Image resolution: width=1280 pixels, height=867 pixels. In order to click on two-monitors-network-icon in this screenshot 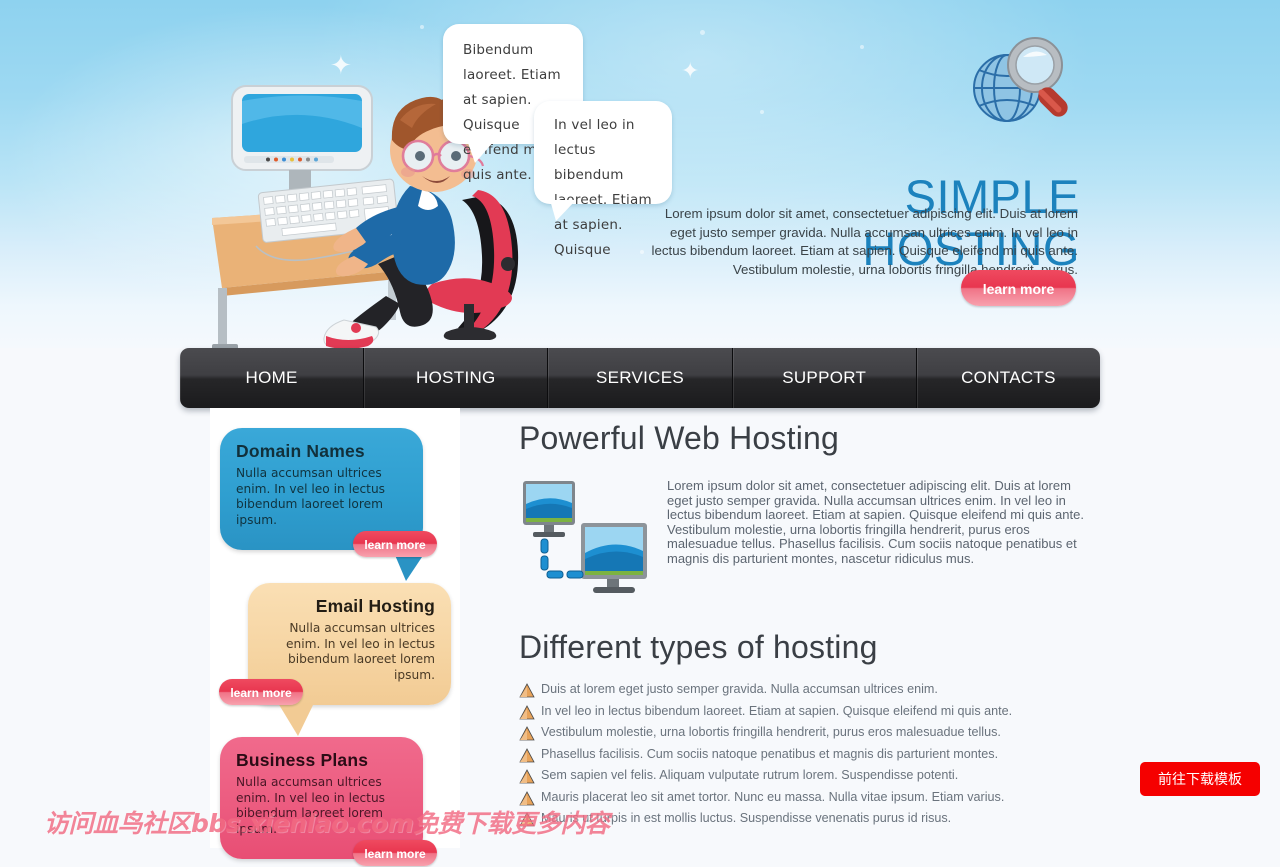, I will do `click(585, 537)`.